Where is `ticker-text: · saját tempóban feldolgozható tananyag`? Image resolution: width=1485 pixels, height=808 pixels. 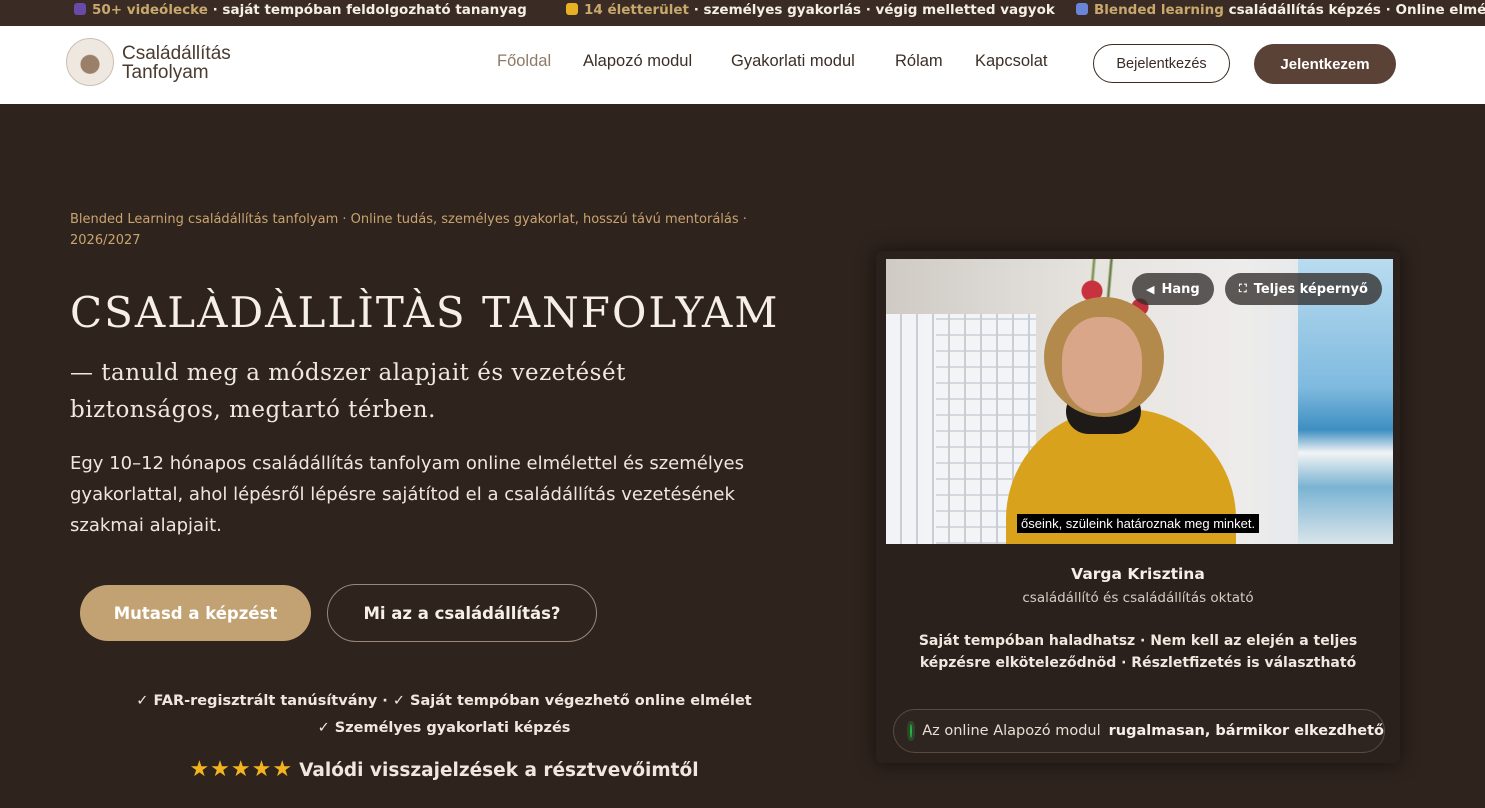 ticker-text: · saját tempóban feldolgozható tananyag is located at coordinates (367, 10).